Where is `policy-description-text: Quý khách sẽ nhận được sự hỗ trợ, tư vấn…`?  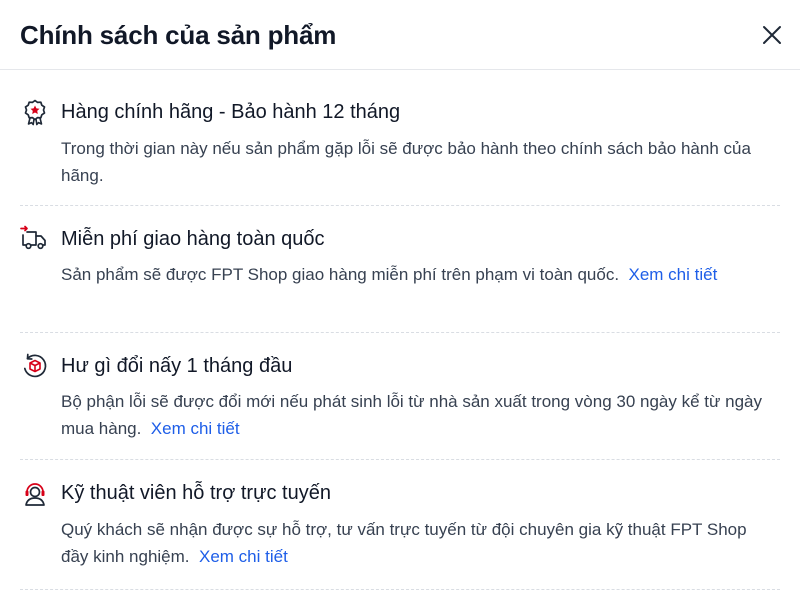
policy-description-text: Quý khách sẽ nhận được sự hỗ trợ, tư vấn… is located at coordinates (404, 543).